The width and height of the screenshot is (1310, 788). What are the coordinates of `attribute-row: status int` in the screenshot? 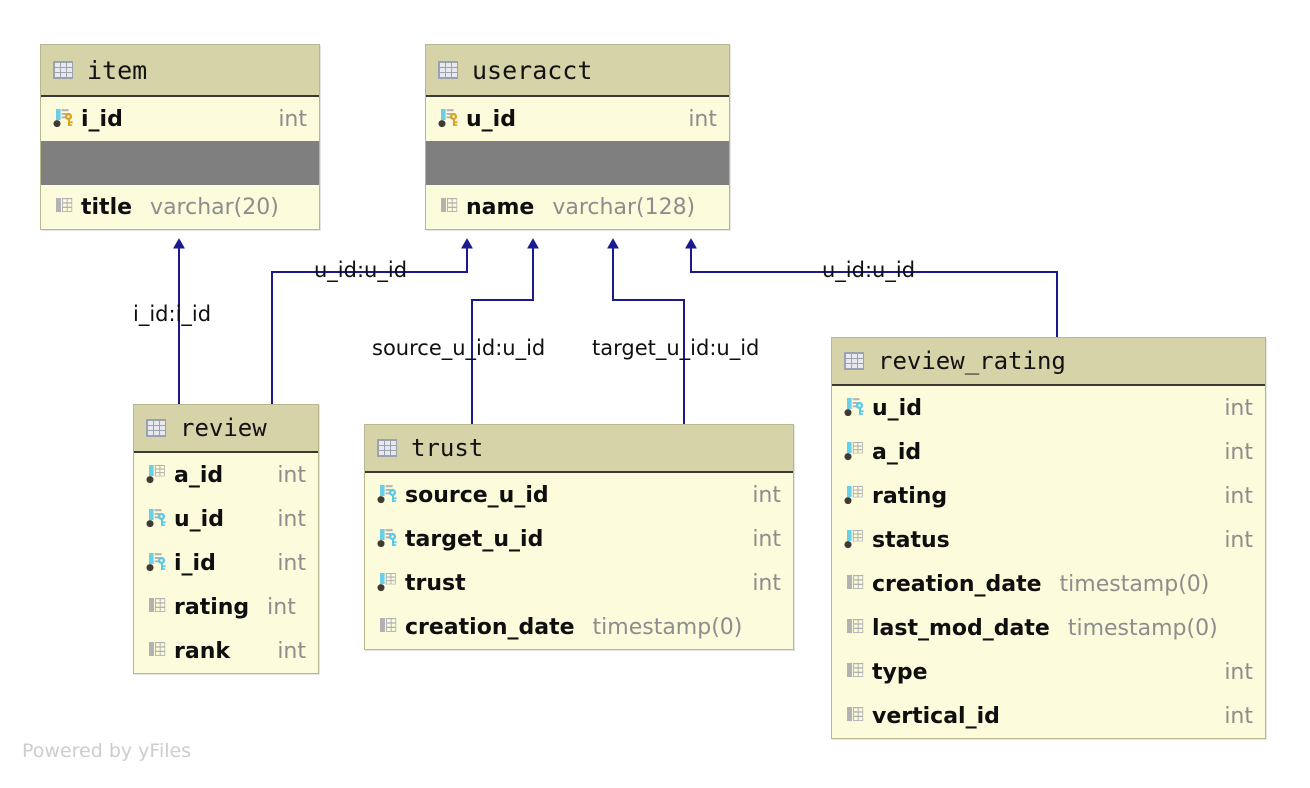 It's located at (1048, 540).